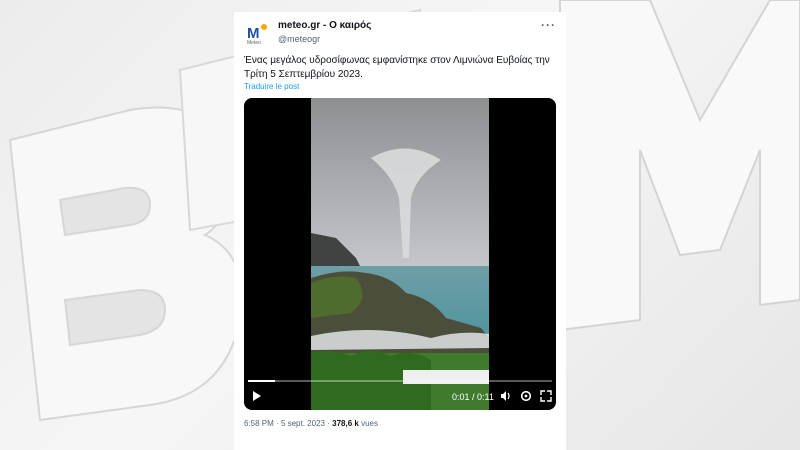 Image resolution: width=800 pixels, height=450 pixels. Describe the element at coordinates (303, 423) in the screenshot. I see `tweet-date: 5 sept. 2023` at that location.